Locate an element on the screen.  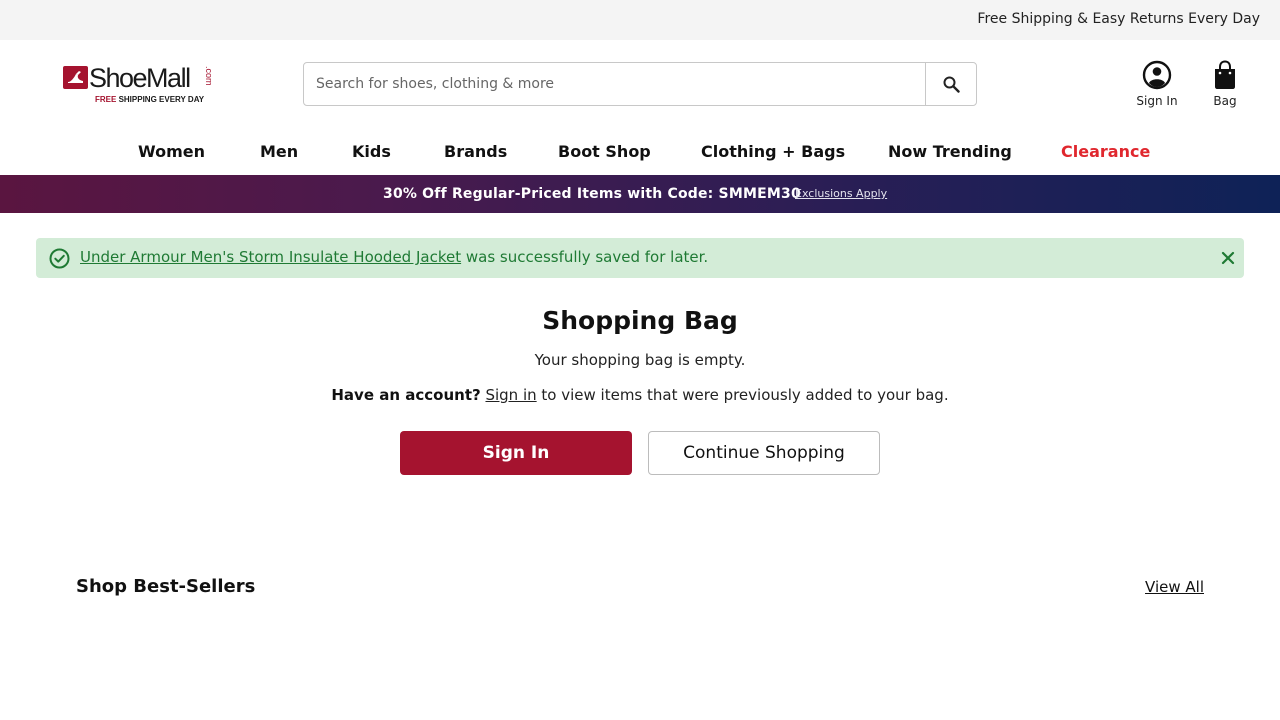
close-alert-button is located at coordinates (1228, 258).